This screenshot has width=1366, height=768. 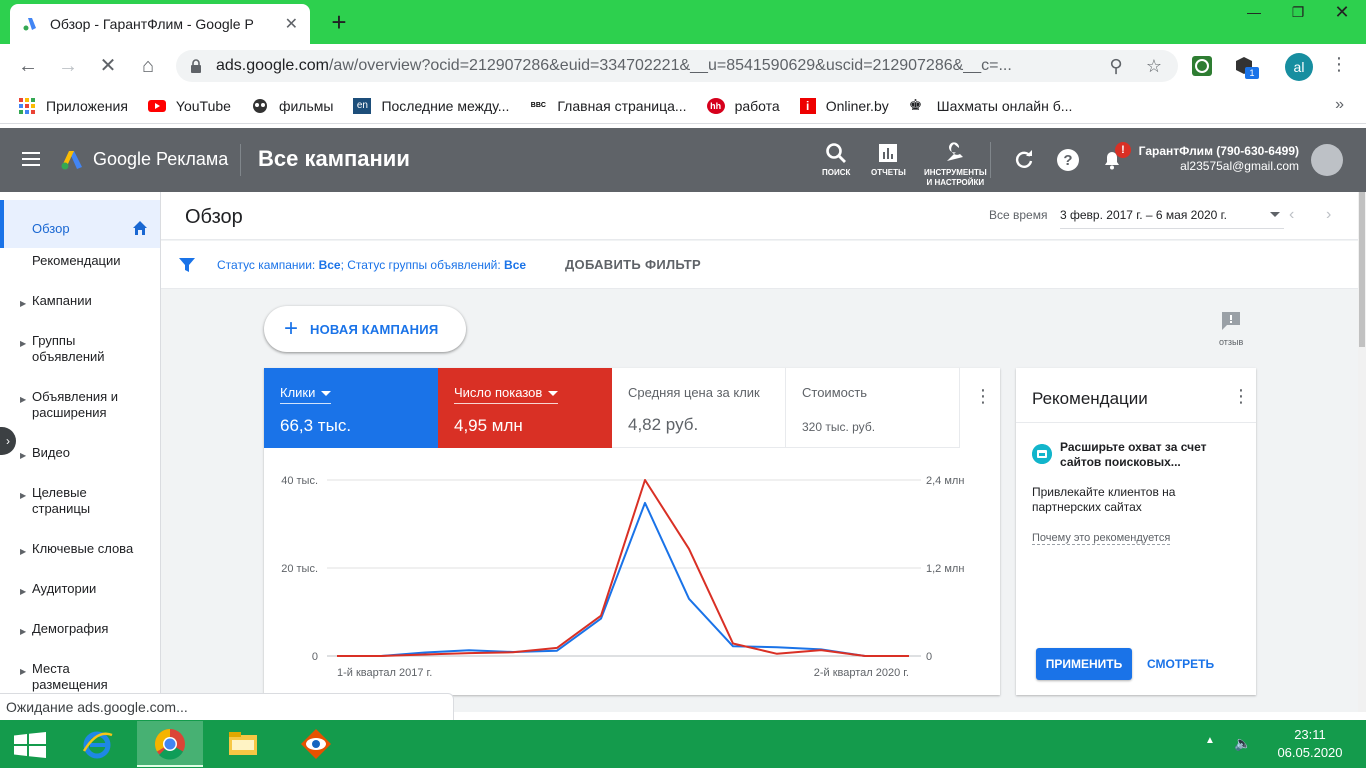 What do you see at coordinates (699, 408) in the screenshot?
I see `metric-avg-cpc: Средняя цена за клик 4,82 руб.` at bounding box center [699, 408].